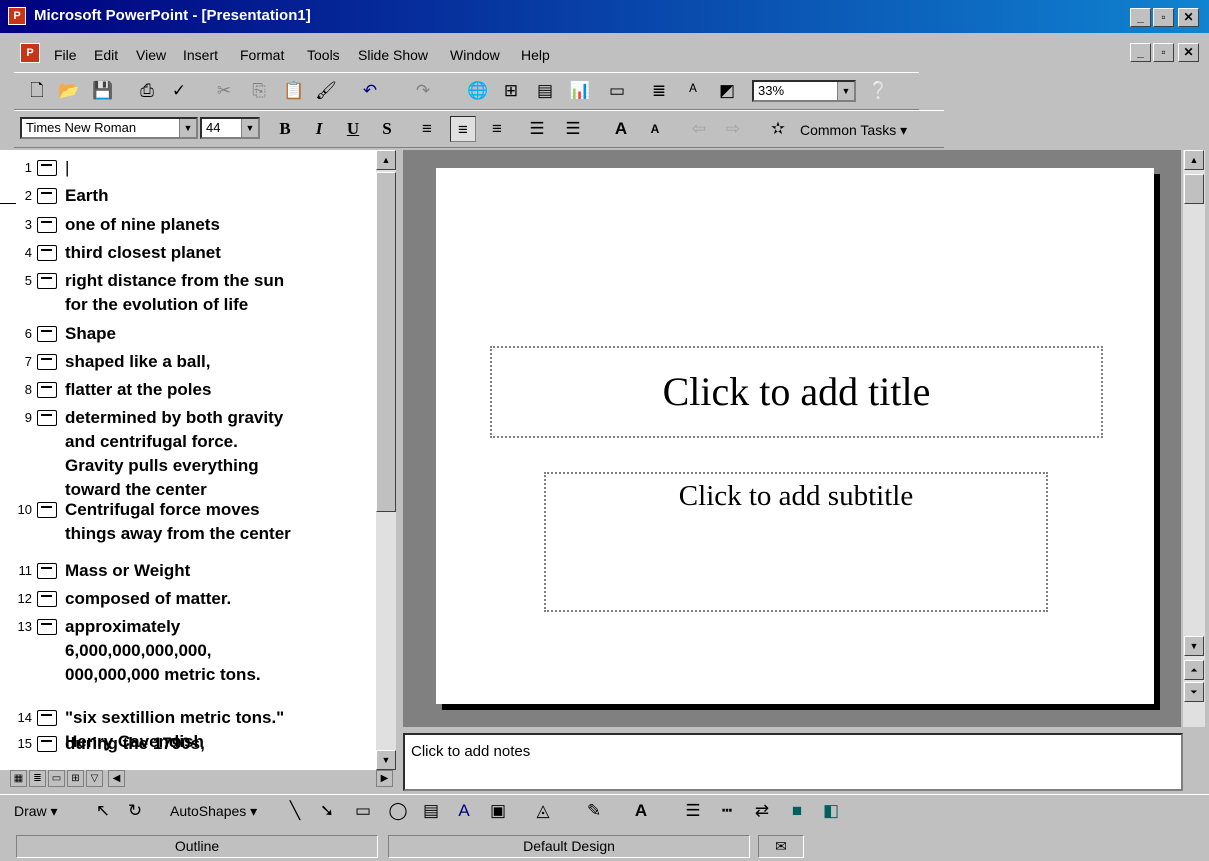 The height and width of the screenshot is (861, 1209). What do you see at coordinates (36, 811) in the screenshot?
I see `draw-menu-button: Draw ▾` at bounding box center [36, 811].